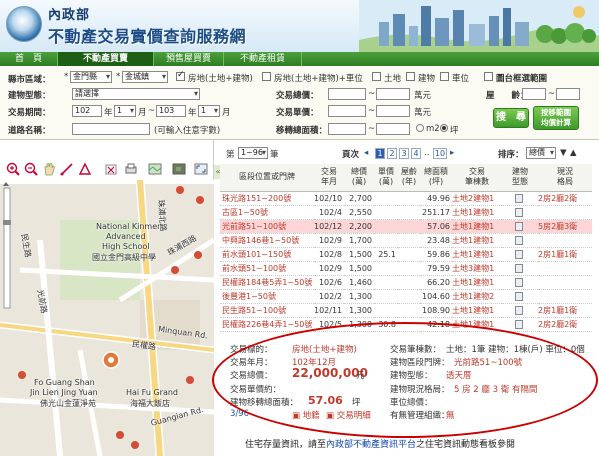 The height and width of the screenshot is (456, 599). Describe the element at coordinates (263, 59) in the screenshot. I see `tab-rental: 不動產租賃` at that location.